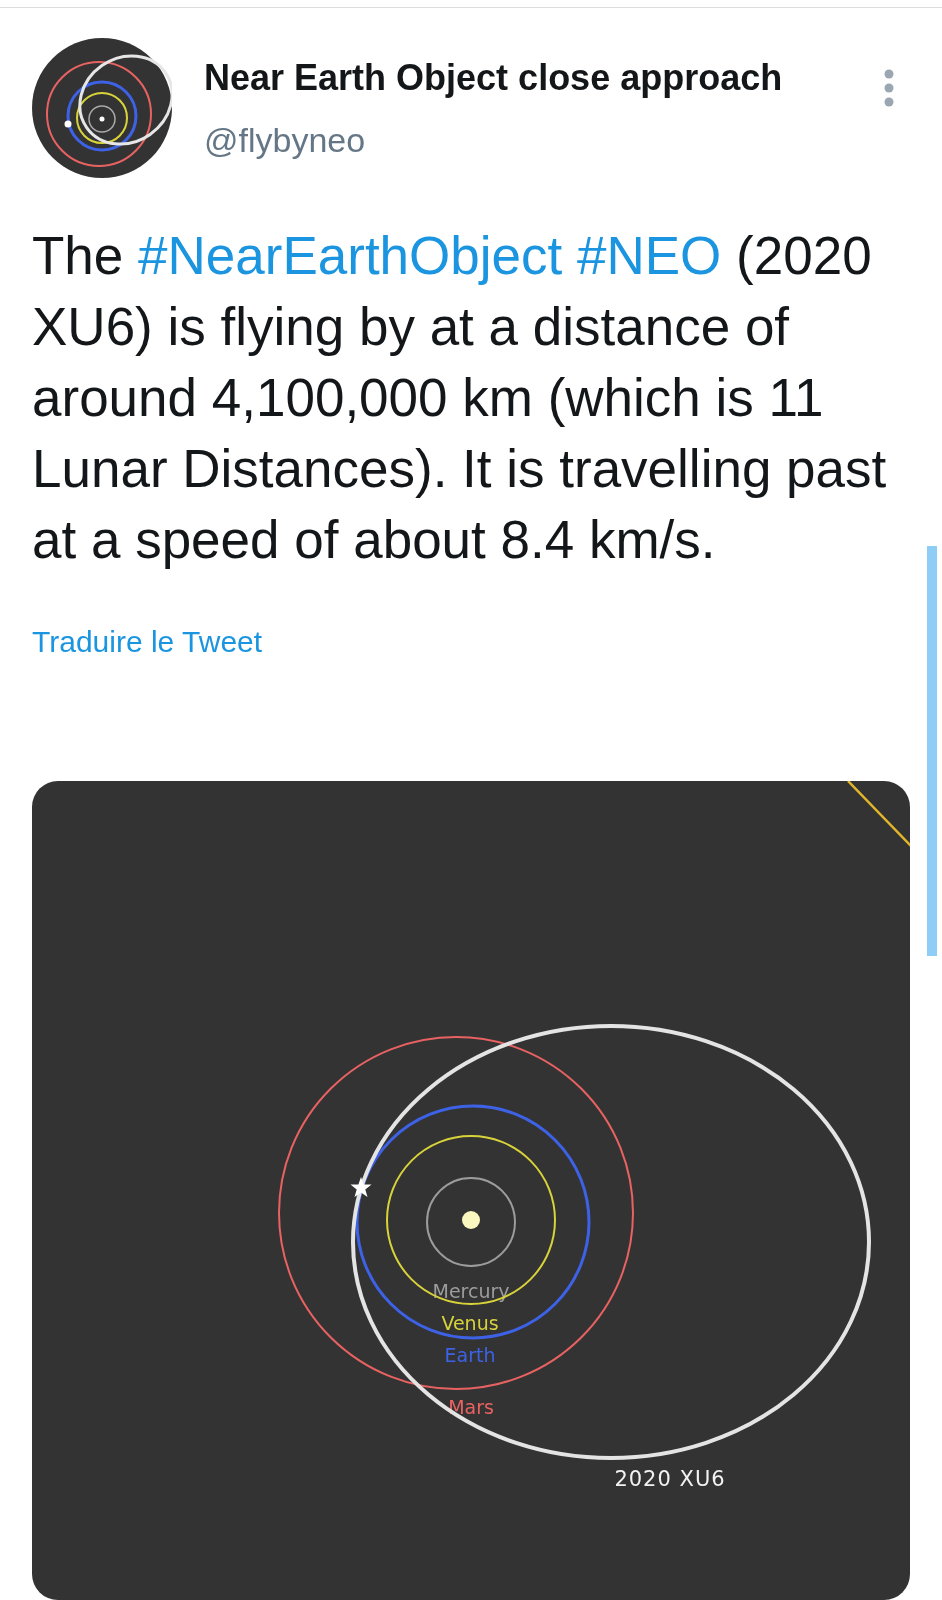 This screenshot has height=1600, width=942. Describe the element at coordinates (361, 1187) in the screenshot. I see `star-icon` at that location.